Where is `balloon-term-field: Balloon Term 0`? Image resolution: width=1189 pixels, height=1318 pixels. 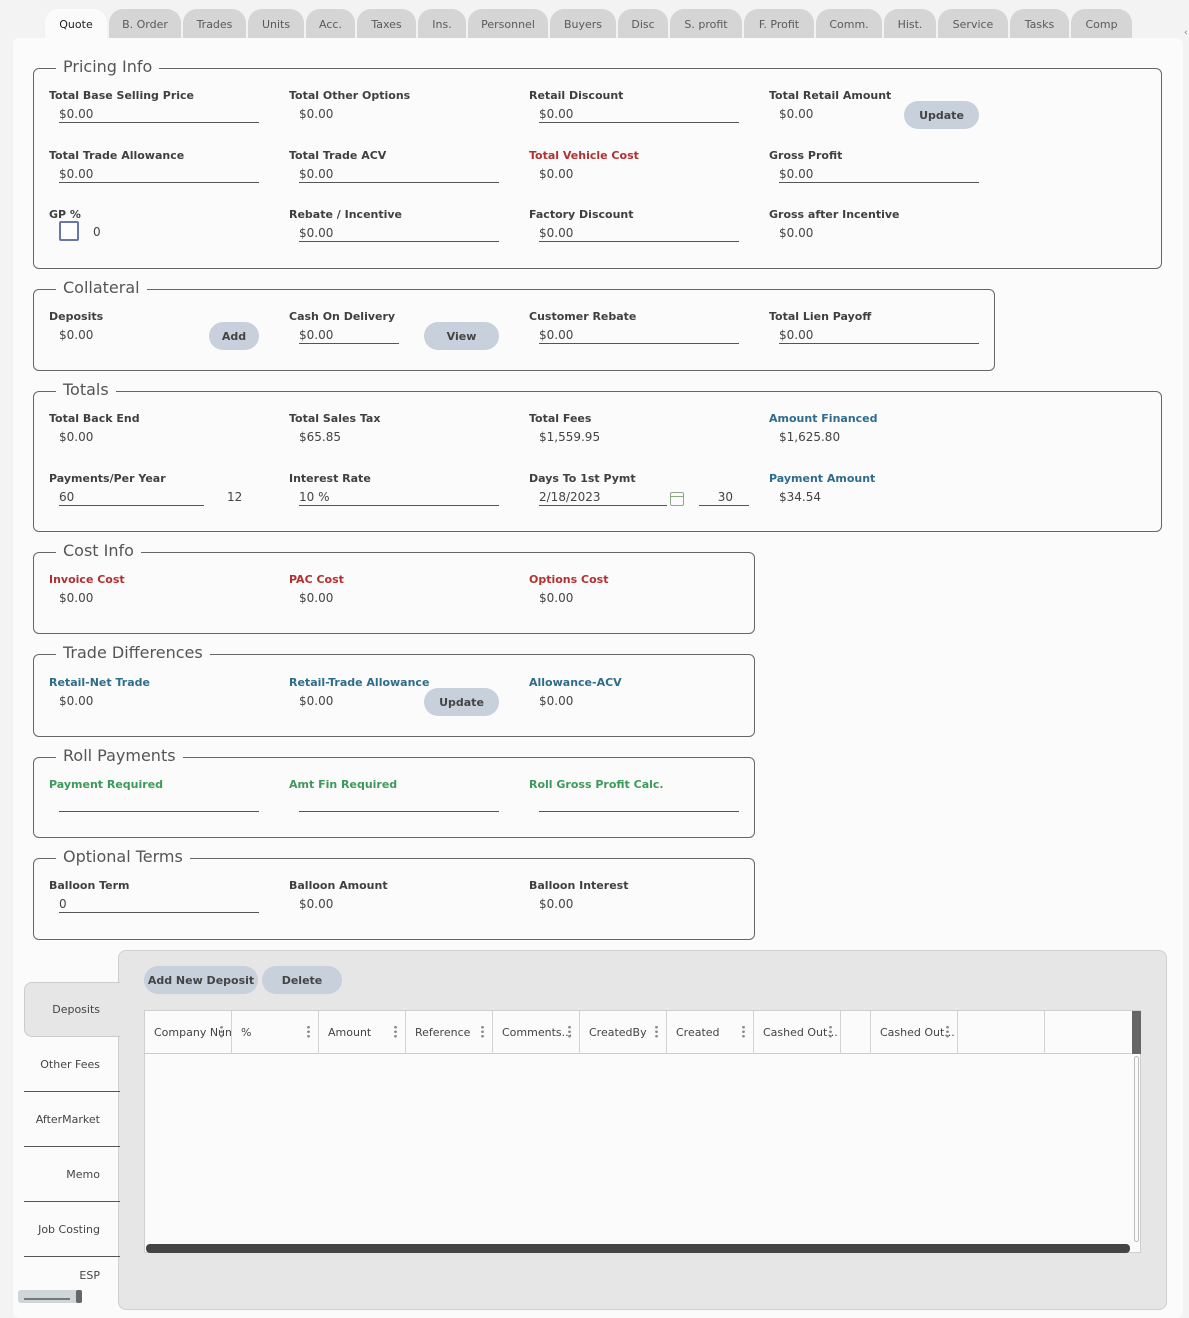 balloon-term-field: Balloon Term 0 is located at coordinates (161, 896).